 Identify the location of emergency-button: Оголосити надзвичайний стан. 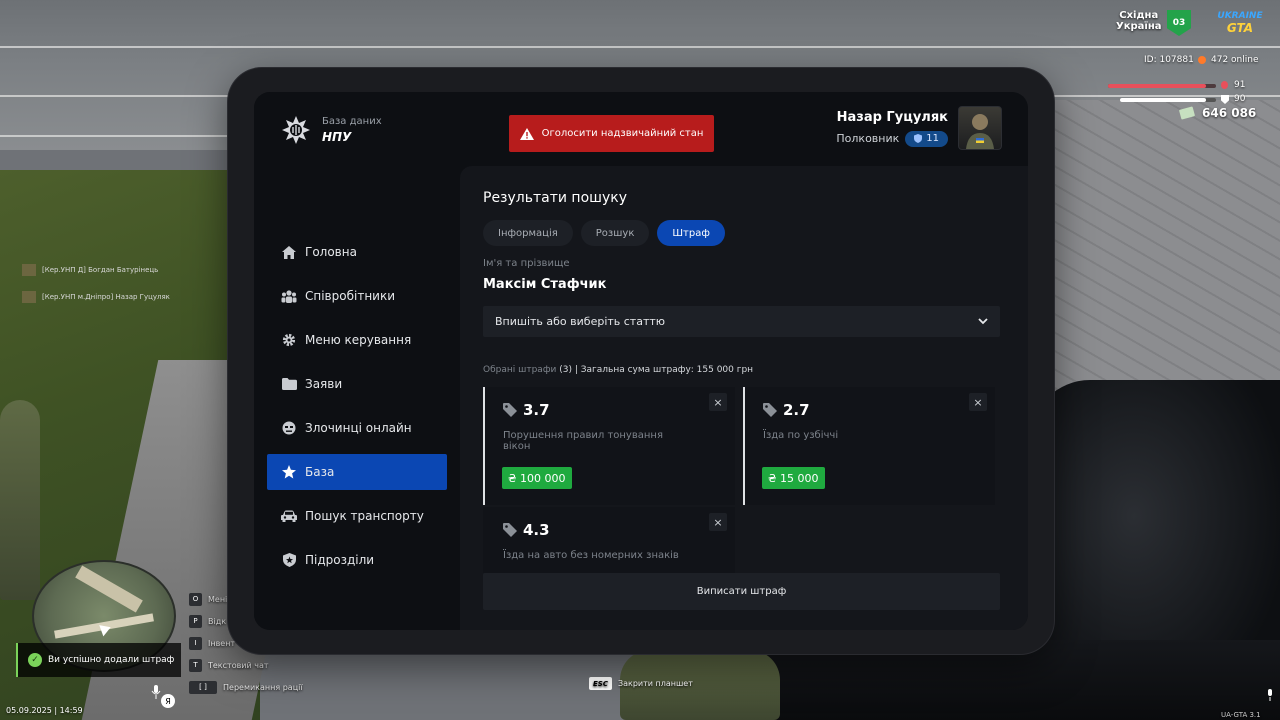
(611, 133).